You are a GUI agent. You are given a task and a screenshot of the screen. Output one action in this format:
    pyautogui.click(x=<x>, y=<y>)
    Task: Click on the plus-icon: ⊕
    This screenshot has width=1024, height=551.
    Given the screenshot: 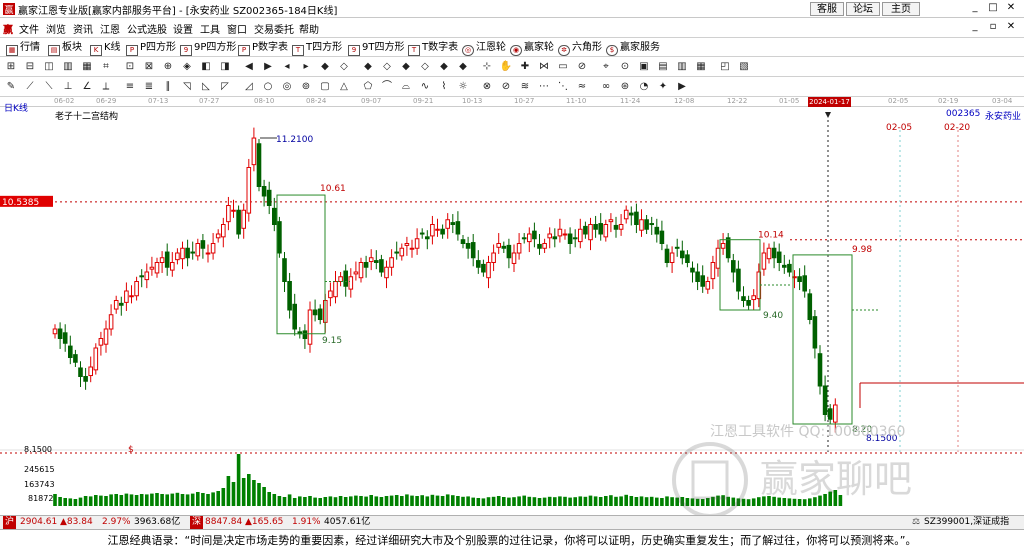 What is the action you would take?
    pyautogui.click(x=168, y=67)
    